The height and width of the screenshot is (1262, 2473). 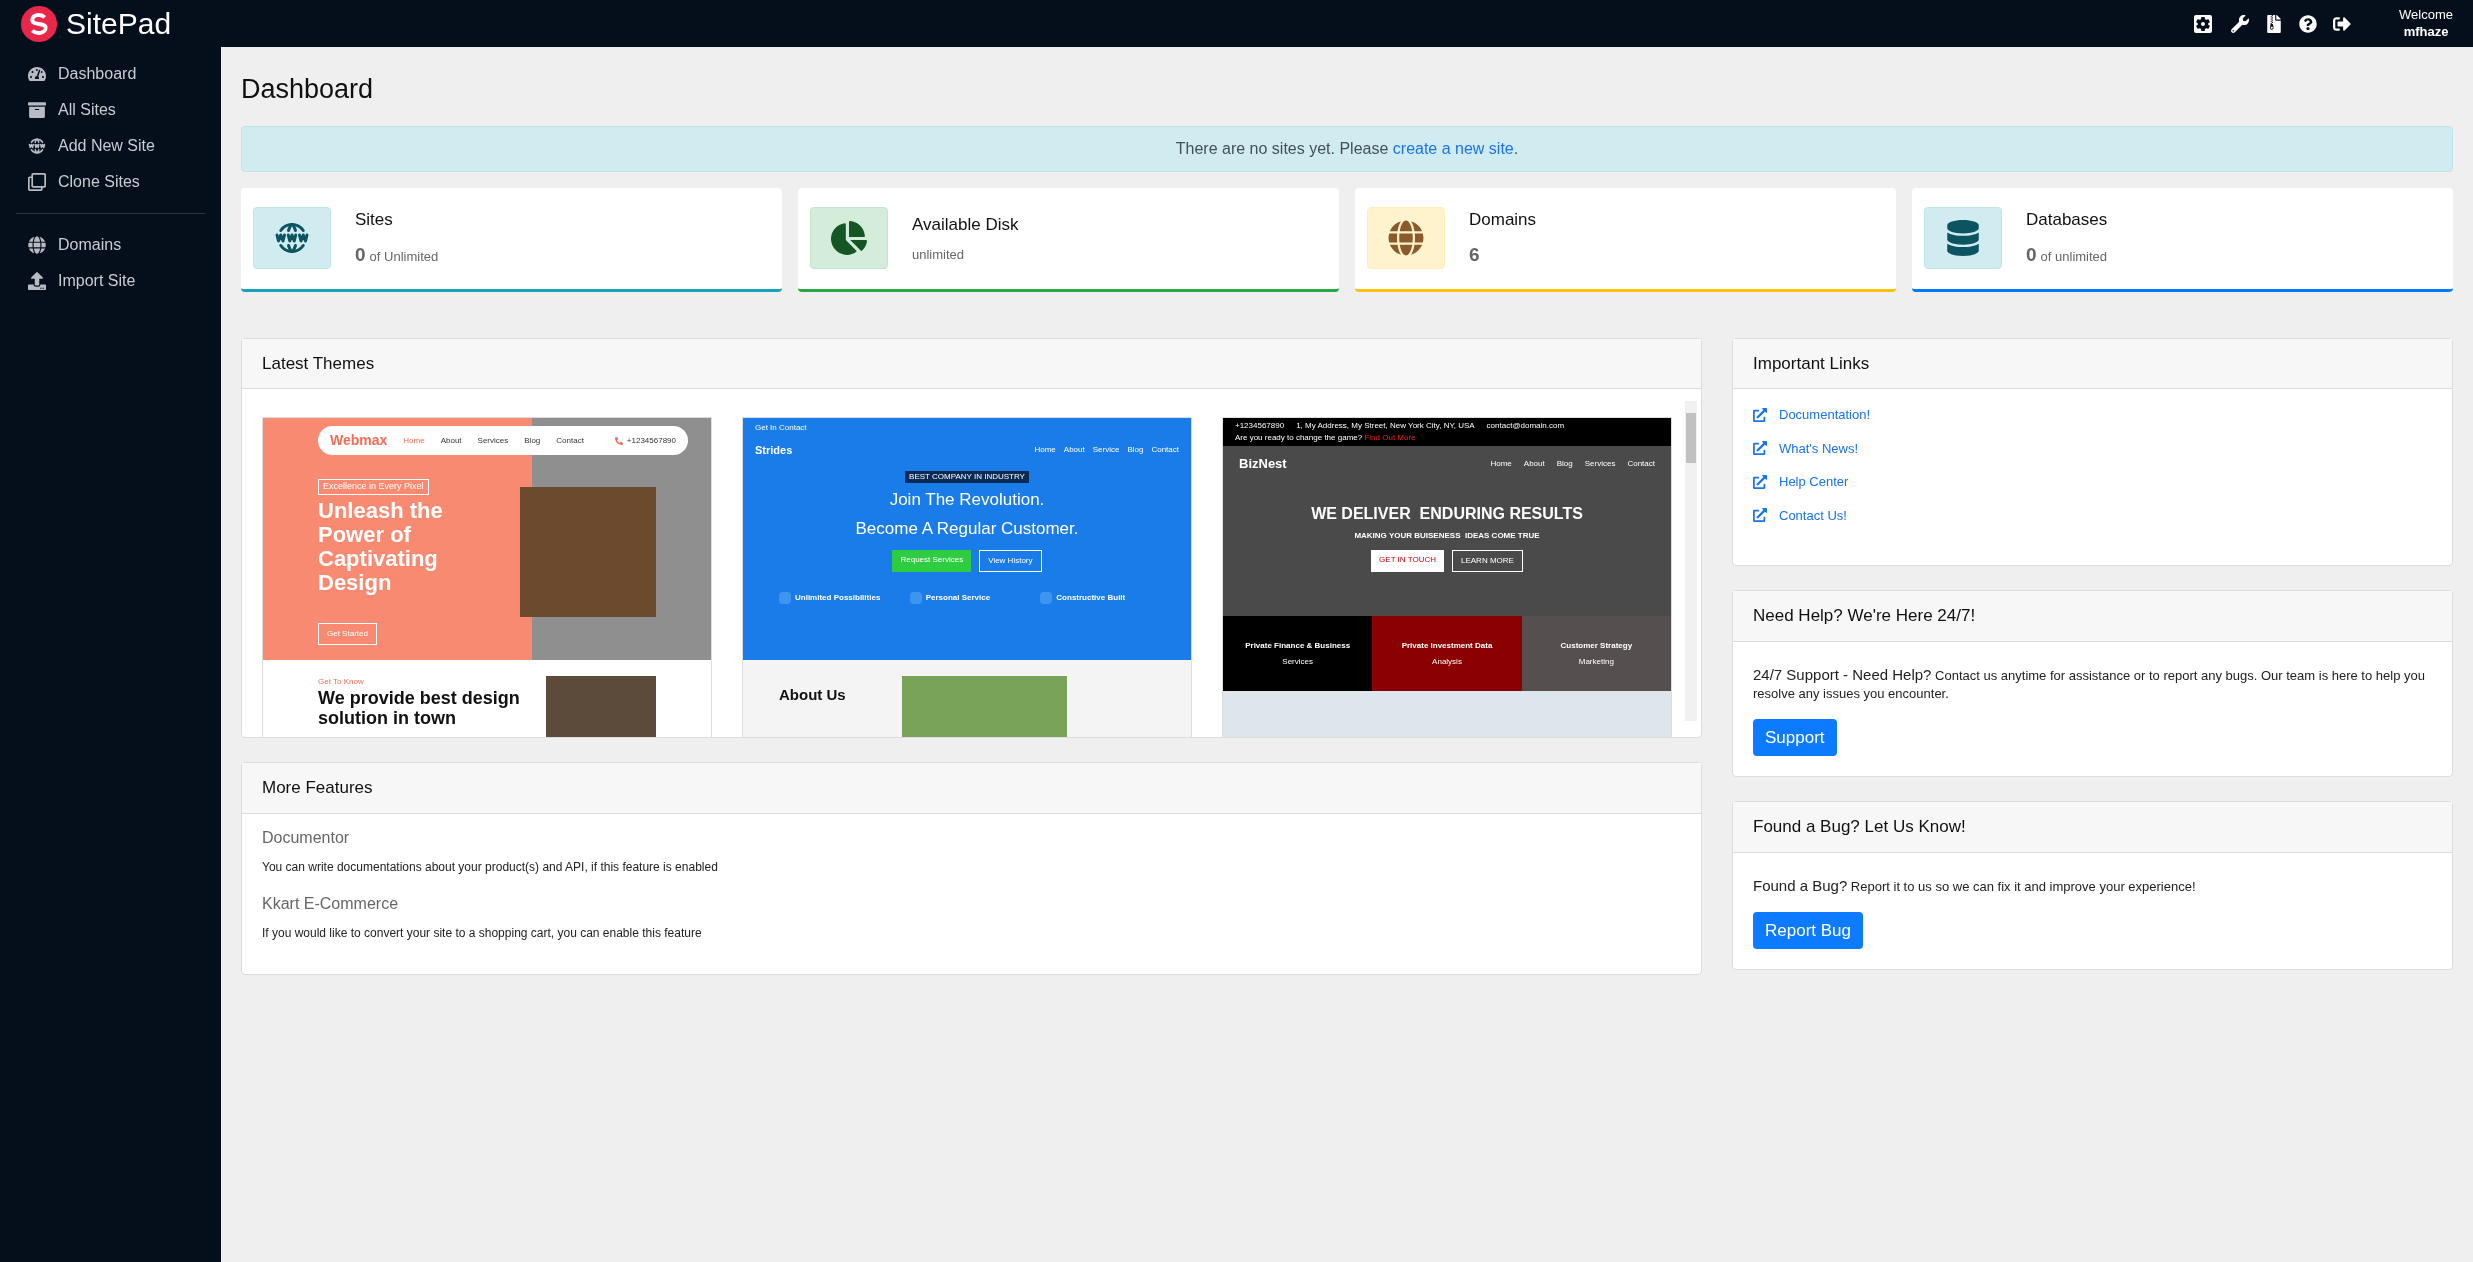 I want to click on phone-icon, so click(x=618, y=440).